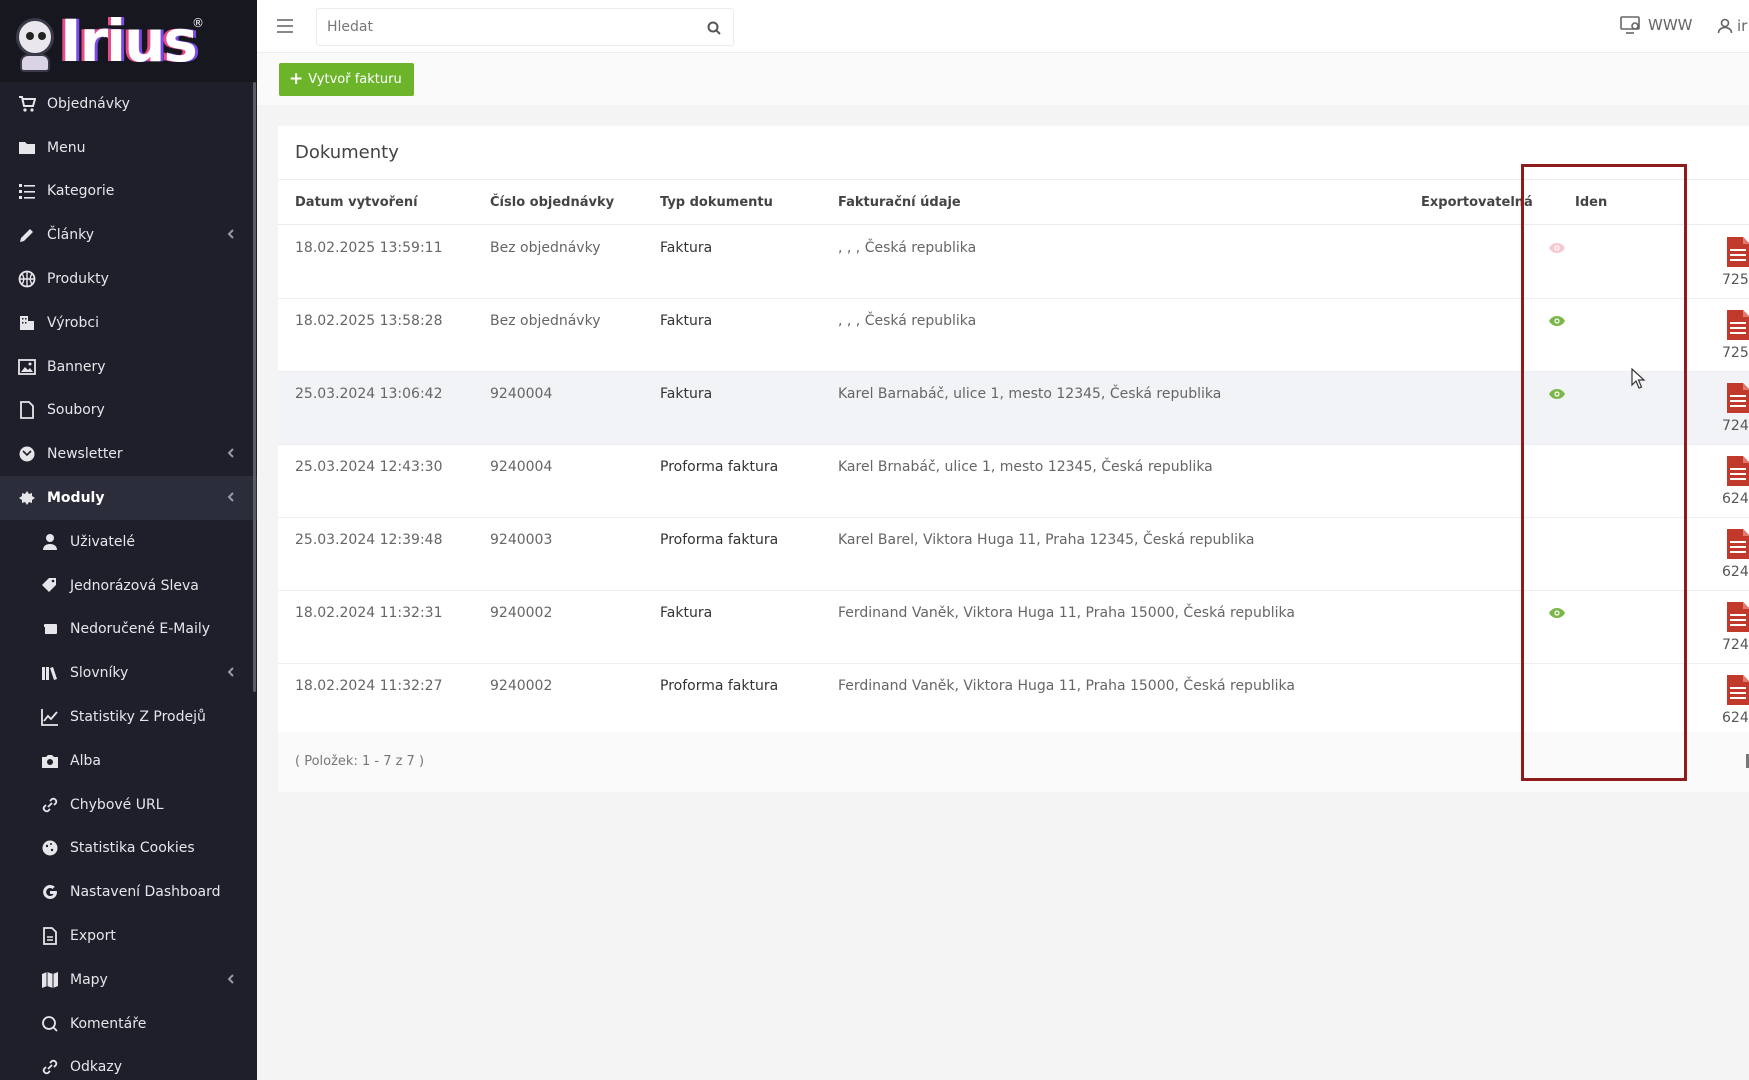 The height and width of the screenshot is (1080, 1749). Describe the element at coordinates (50, 586) in the screenshot. I see `tags-icon` at that location.